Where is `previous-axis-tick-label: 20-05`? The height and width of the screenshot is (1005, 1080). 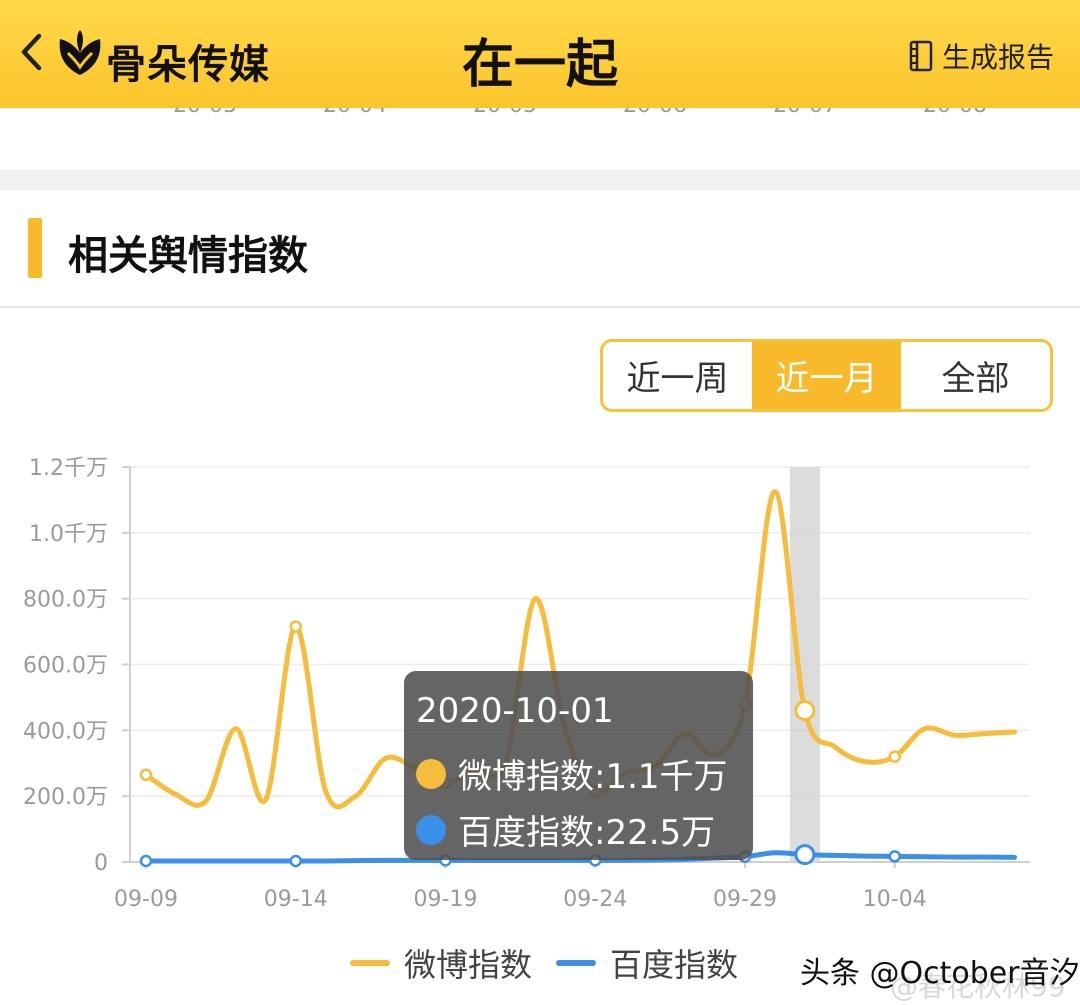 previous-axis-tick-label: 20-05 is located at coordinates (505, 113).